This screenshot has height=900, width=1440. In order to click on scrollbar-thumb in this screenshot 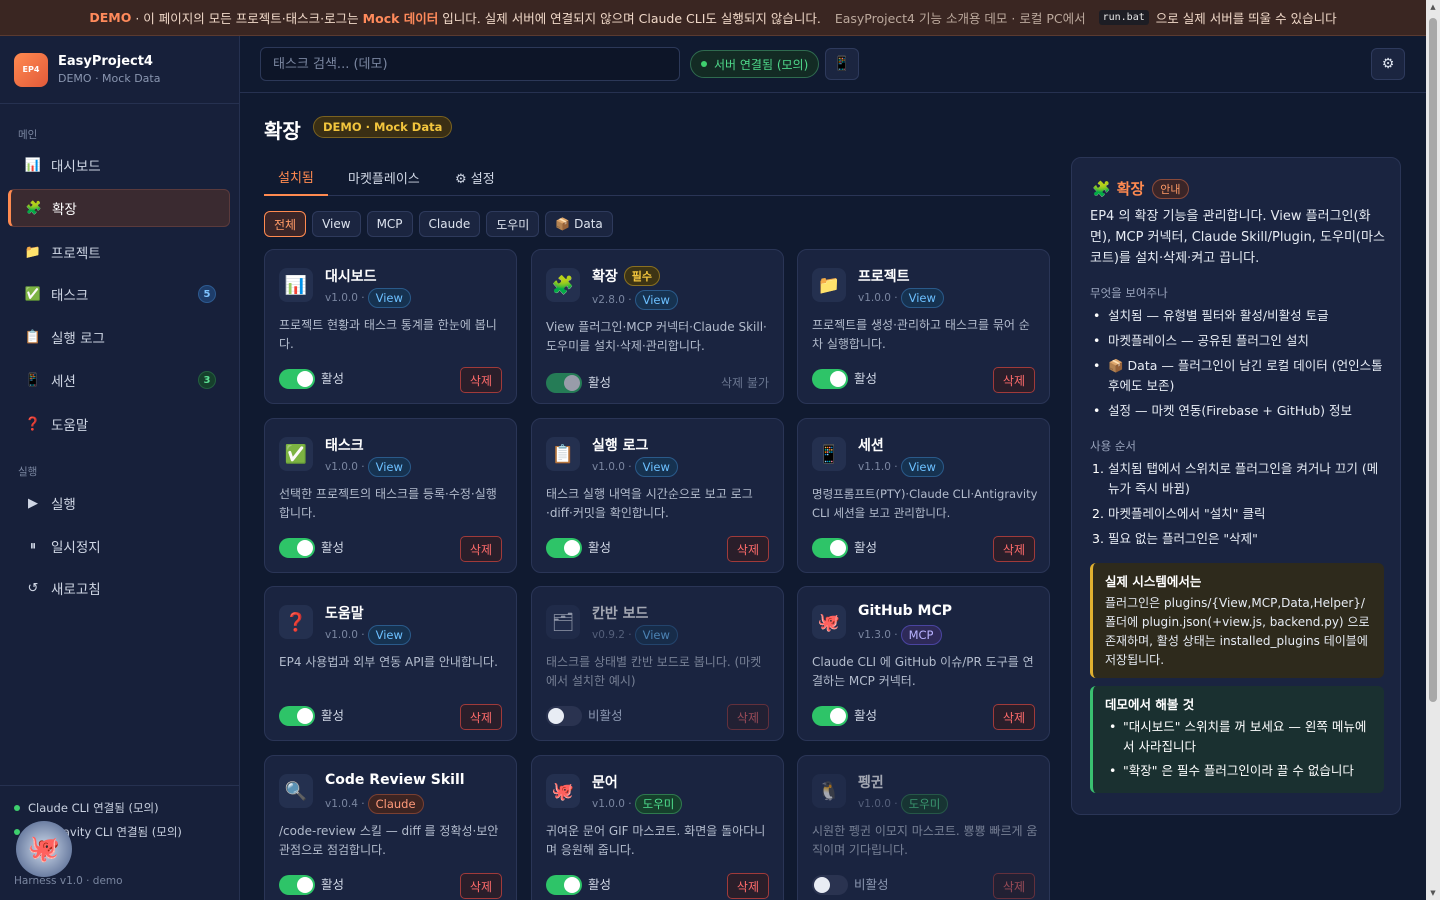, I will do `click(1433, 360)`.